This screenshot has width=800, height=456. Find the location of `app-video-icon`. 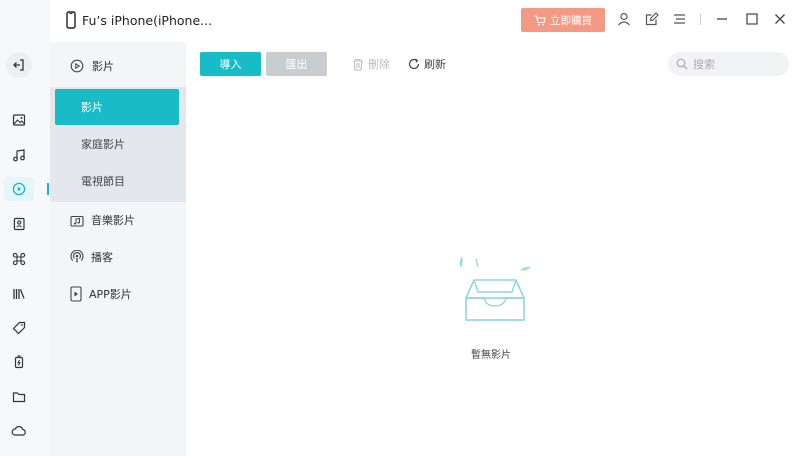

app-video-icon is located at coordinates (76, 294).